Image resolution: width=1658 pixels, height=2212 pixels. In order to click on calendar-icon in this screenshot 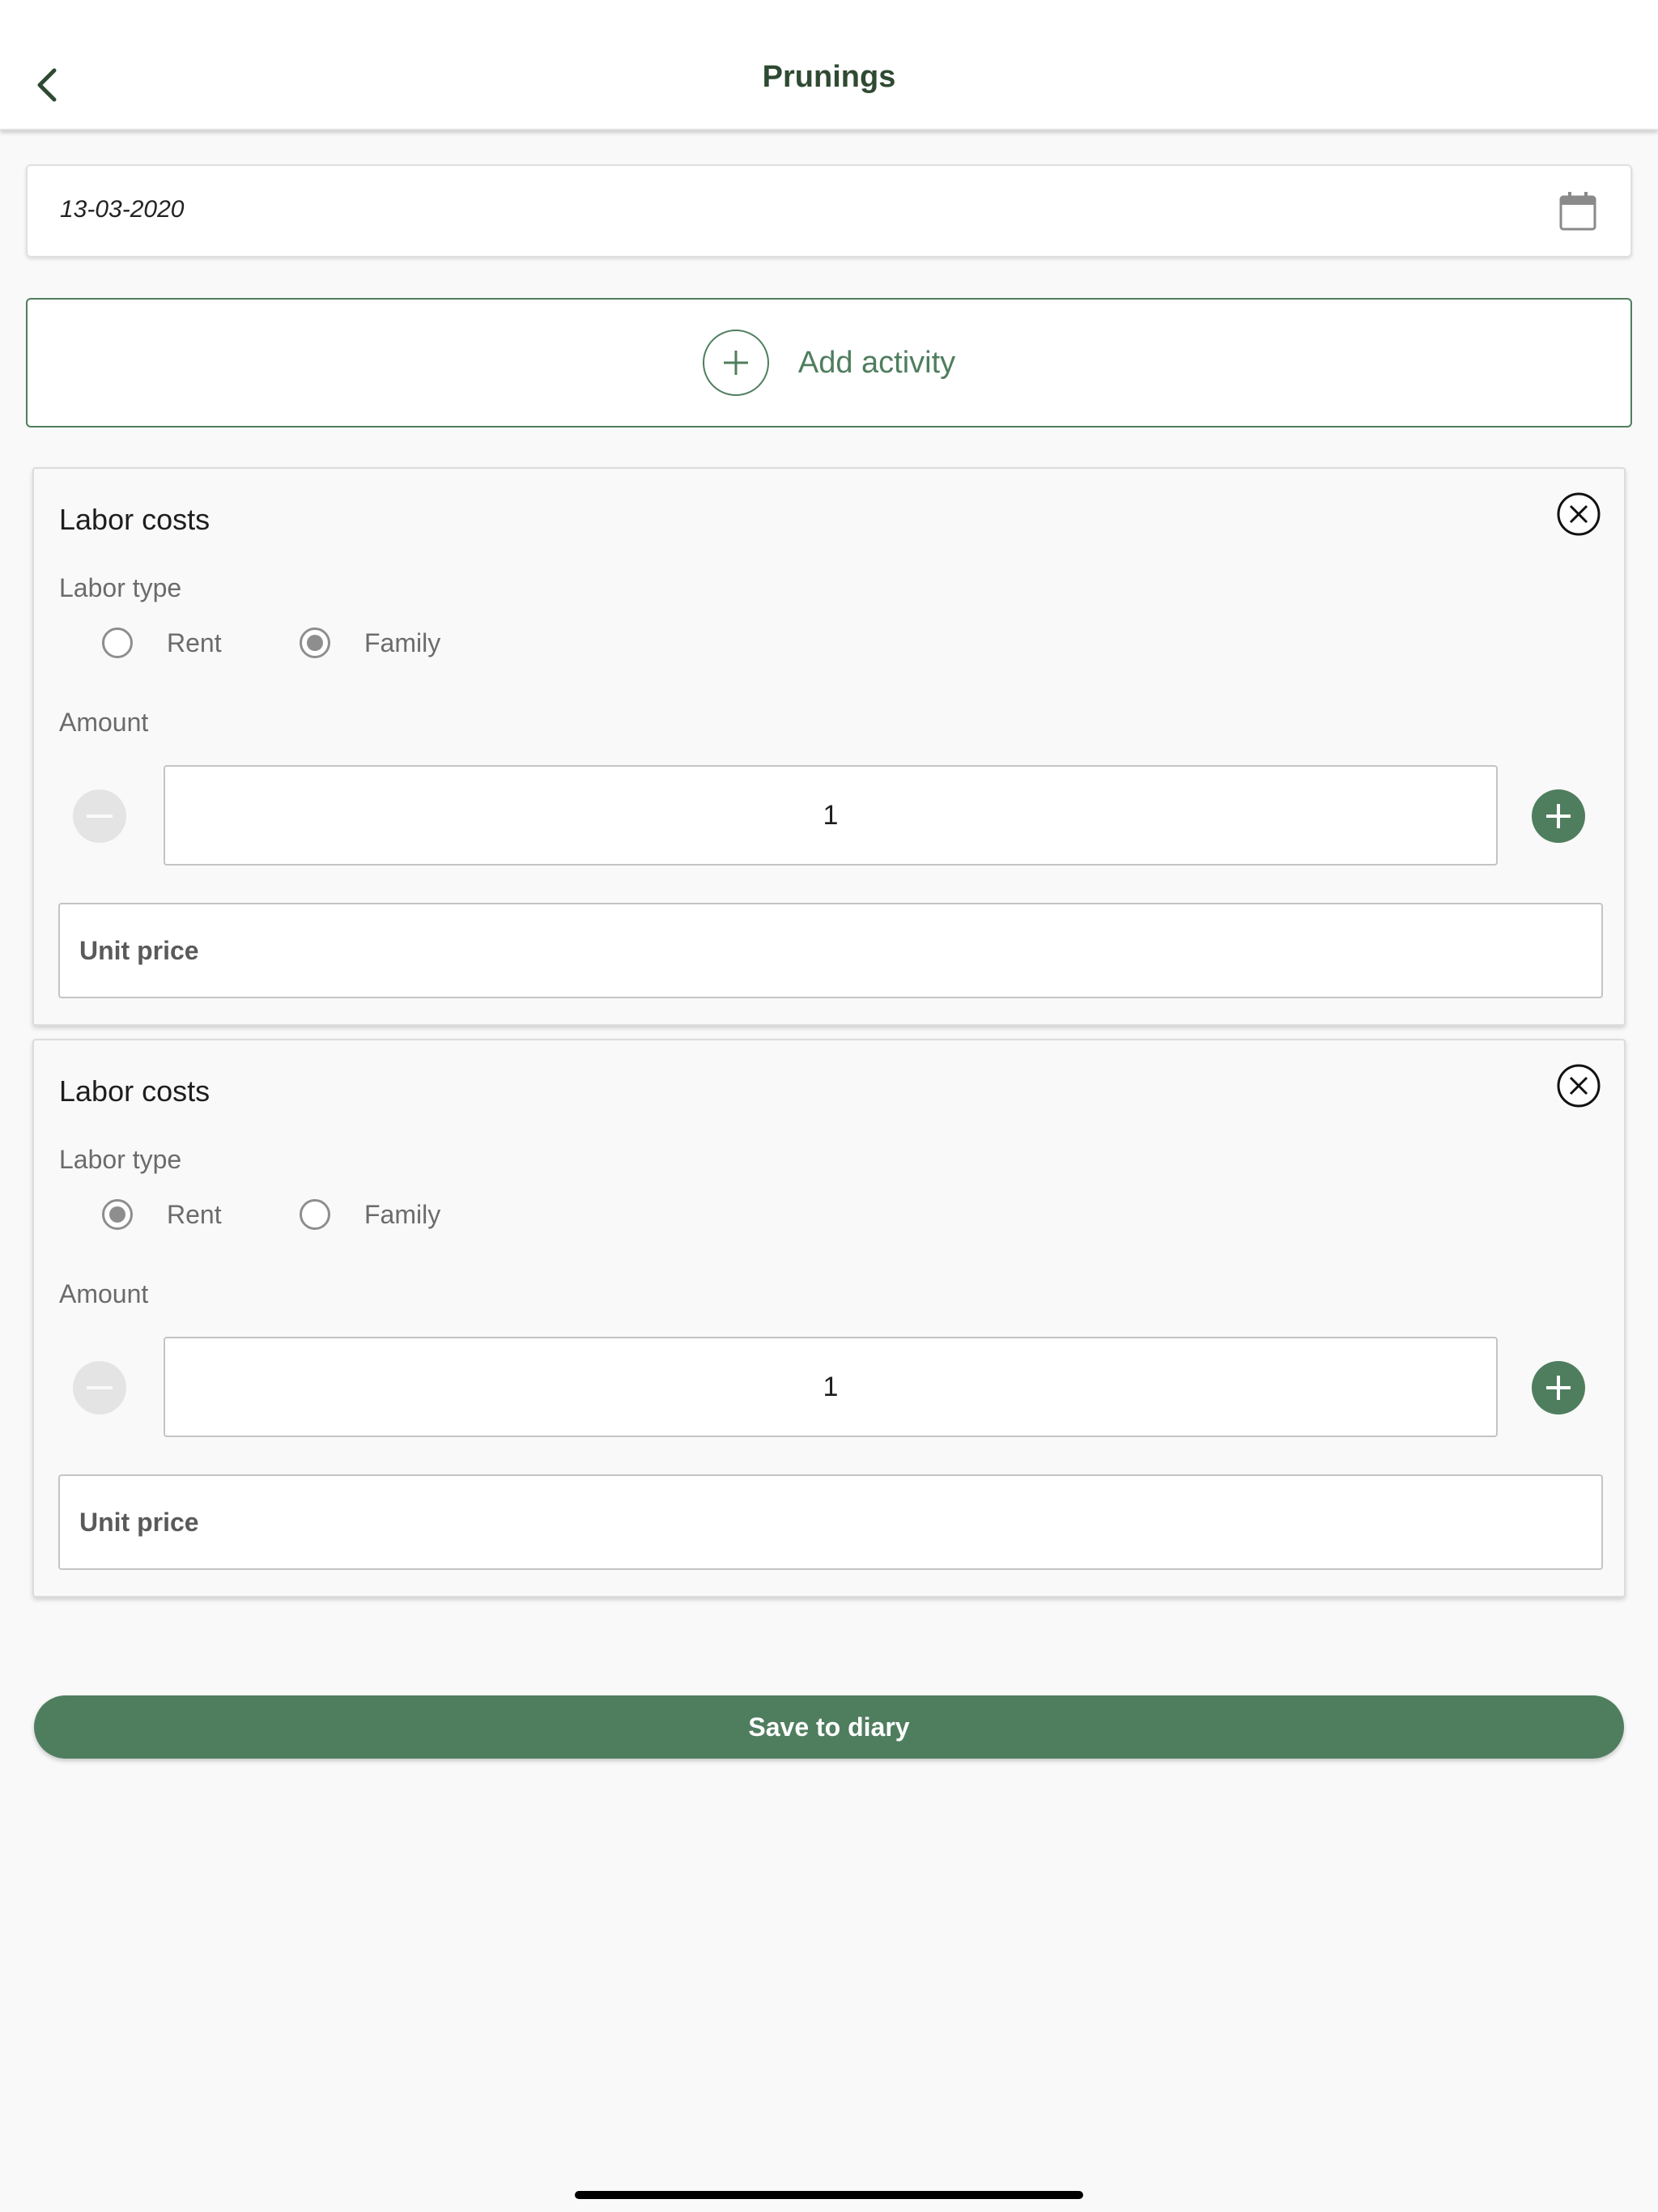, I will do `click(1578, 211)`.